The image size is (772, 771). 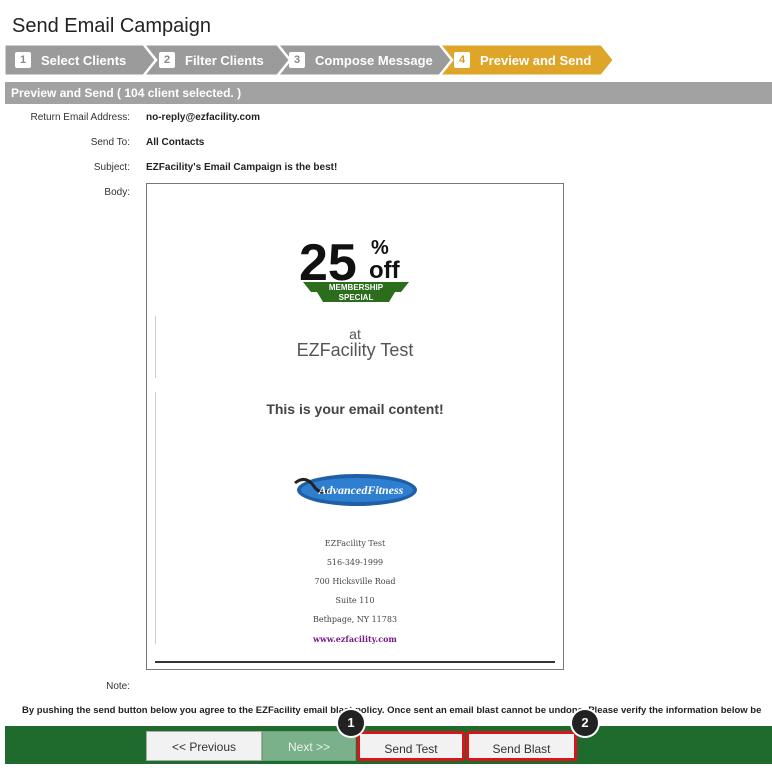 What do you see at coordinates (355, 600) in the screenshot?
I see `address-line: Suite 110` at bounding box center [355, 600].